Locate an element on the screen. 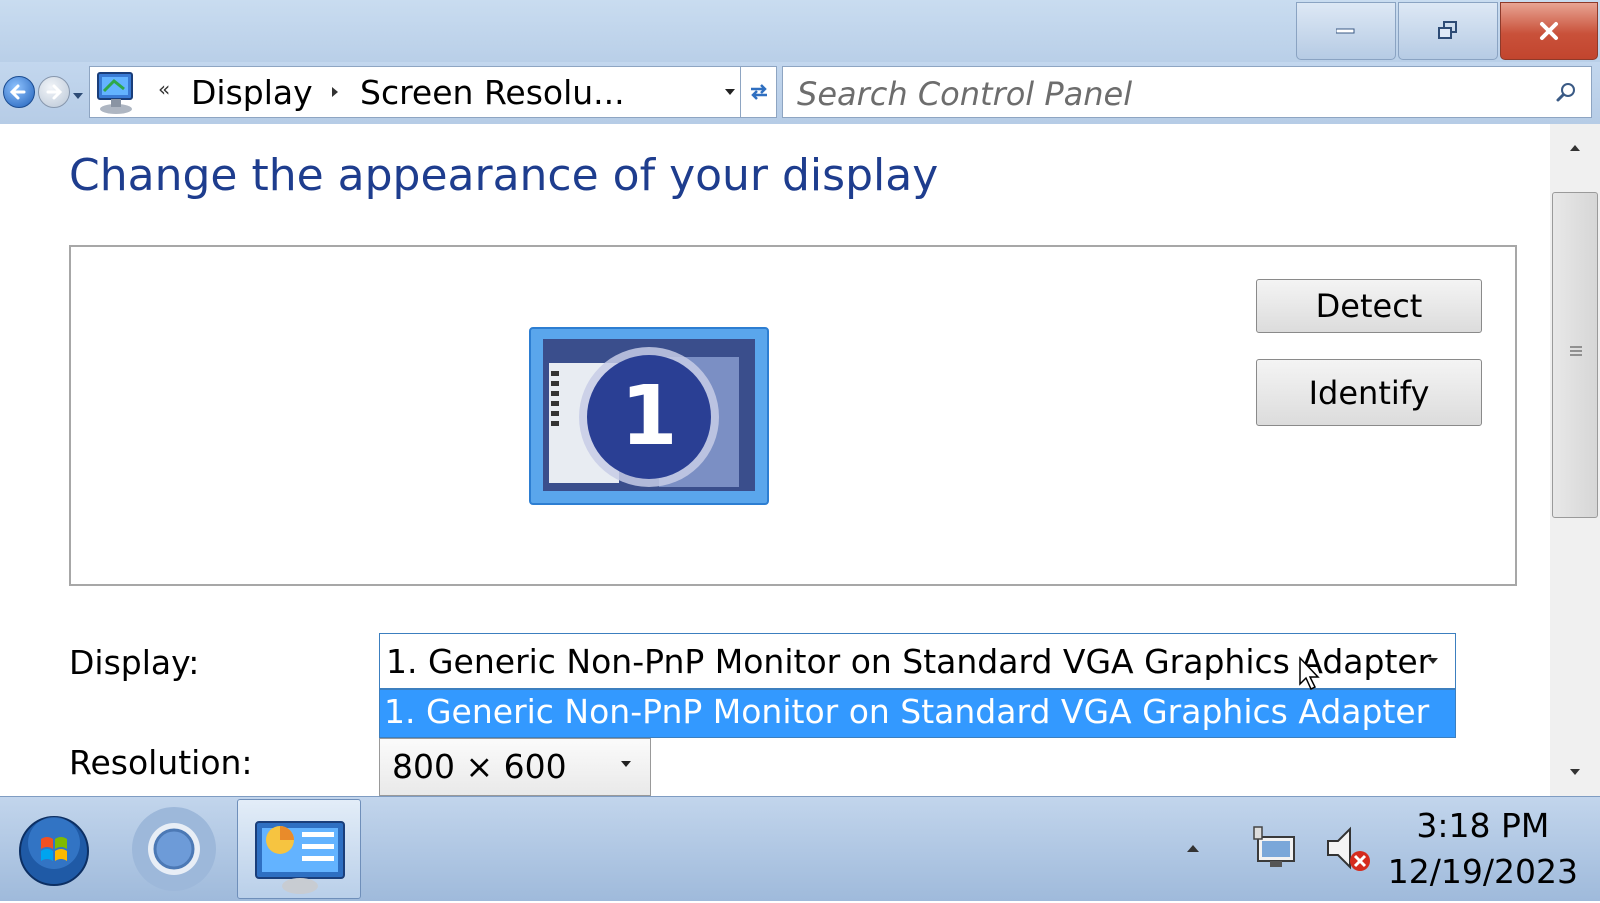  volume-muted-icon is located at coordinates (1349, 850).